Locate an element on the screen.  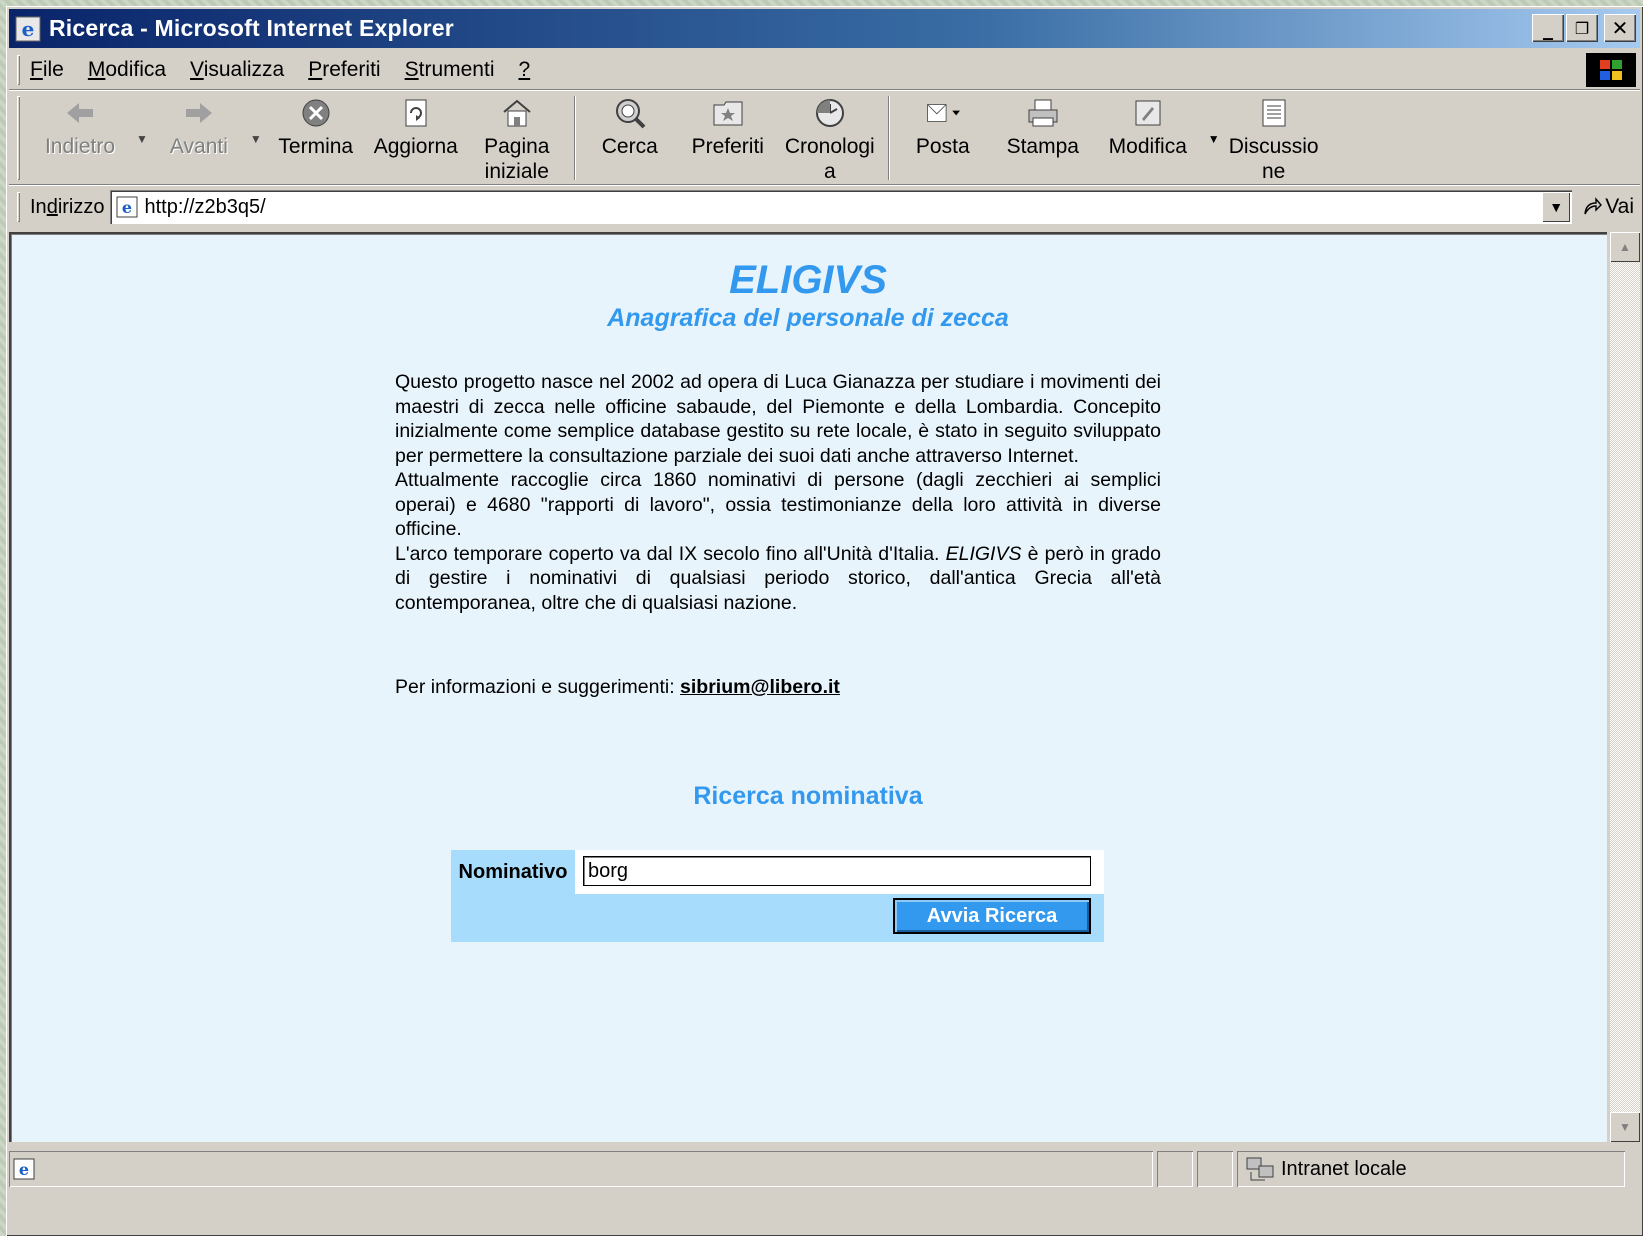
menu-help: ? is located at coordinates (524, 70).